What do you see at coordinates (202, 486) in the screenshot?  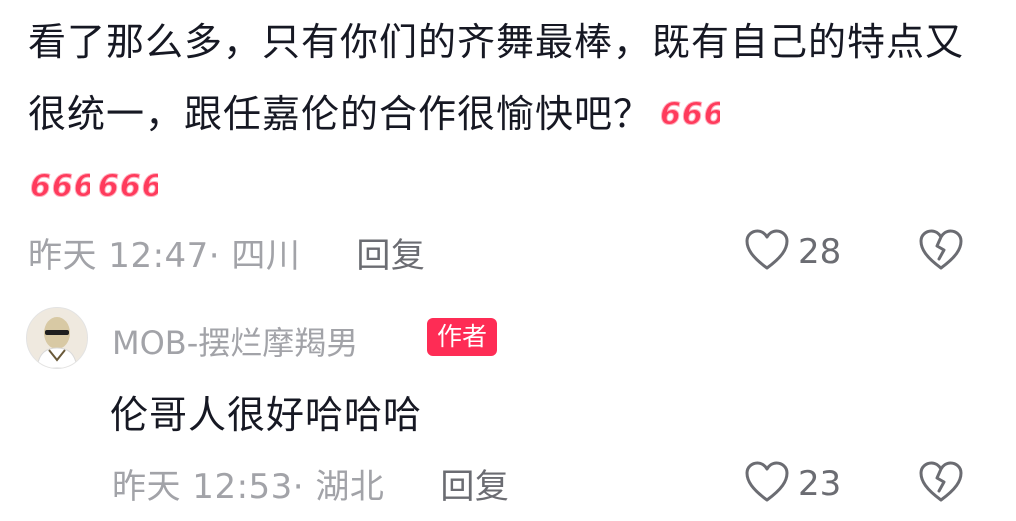 I see `reply-time: 昨天 12:53` at bounding box center [202, 486].